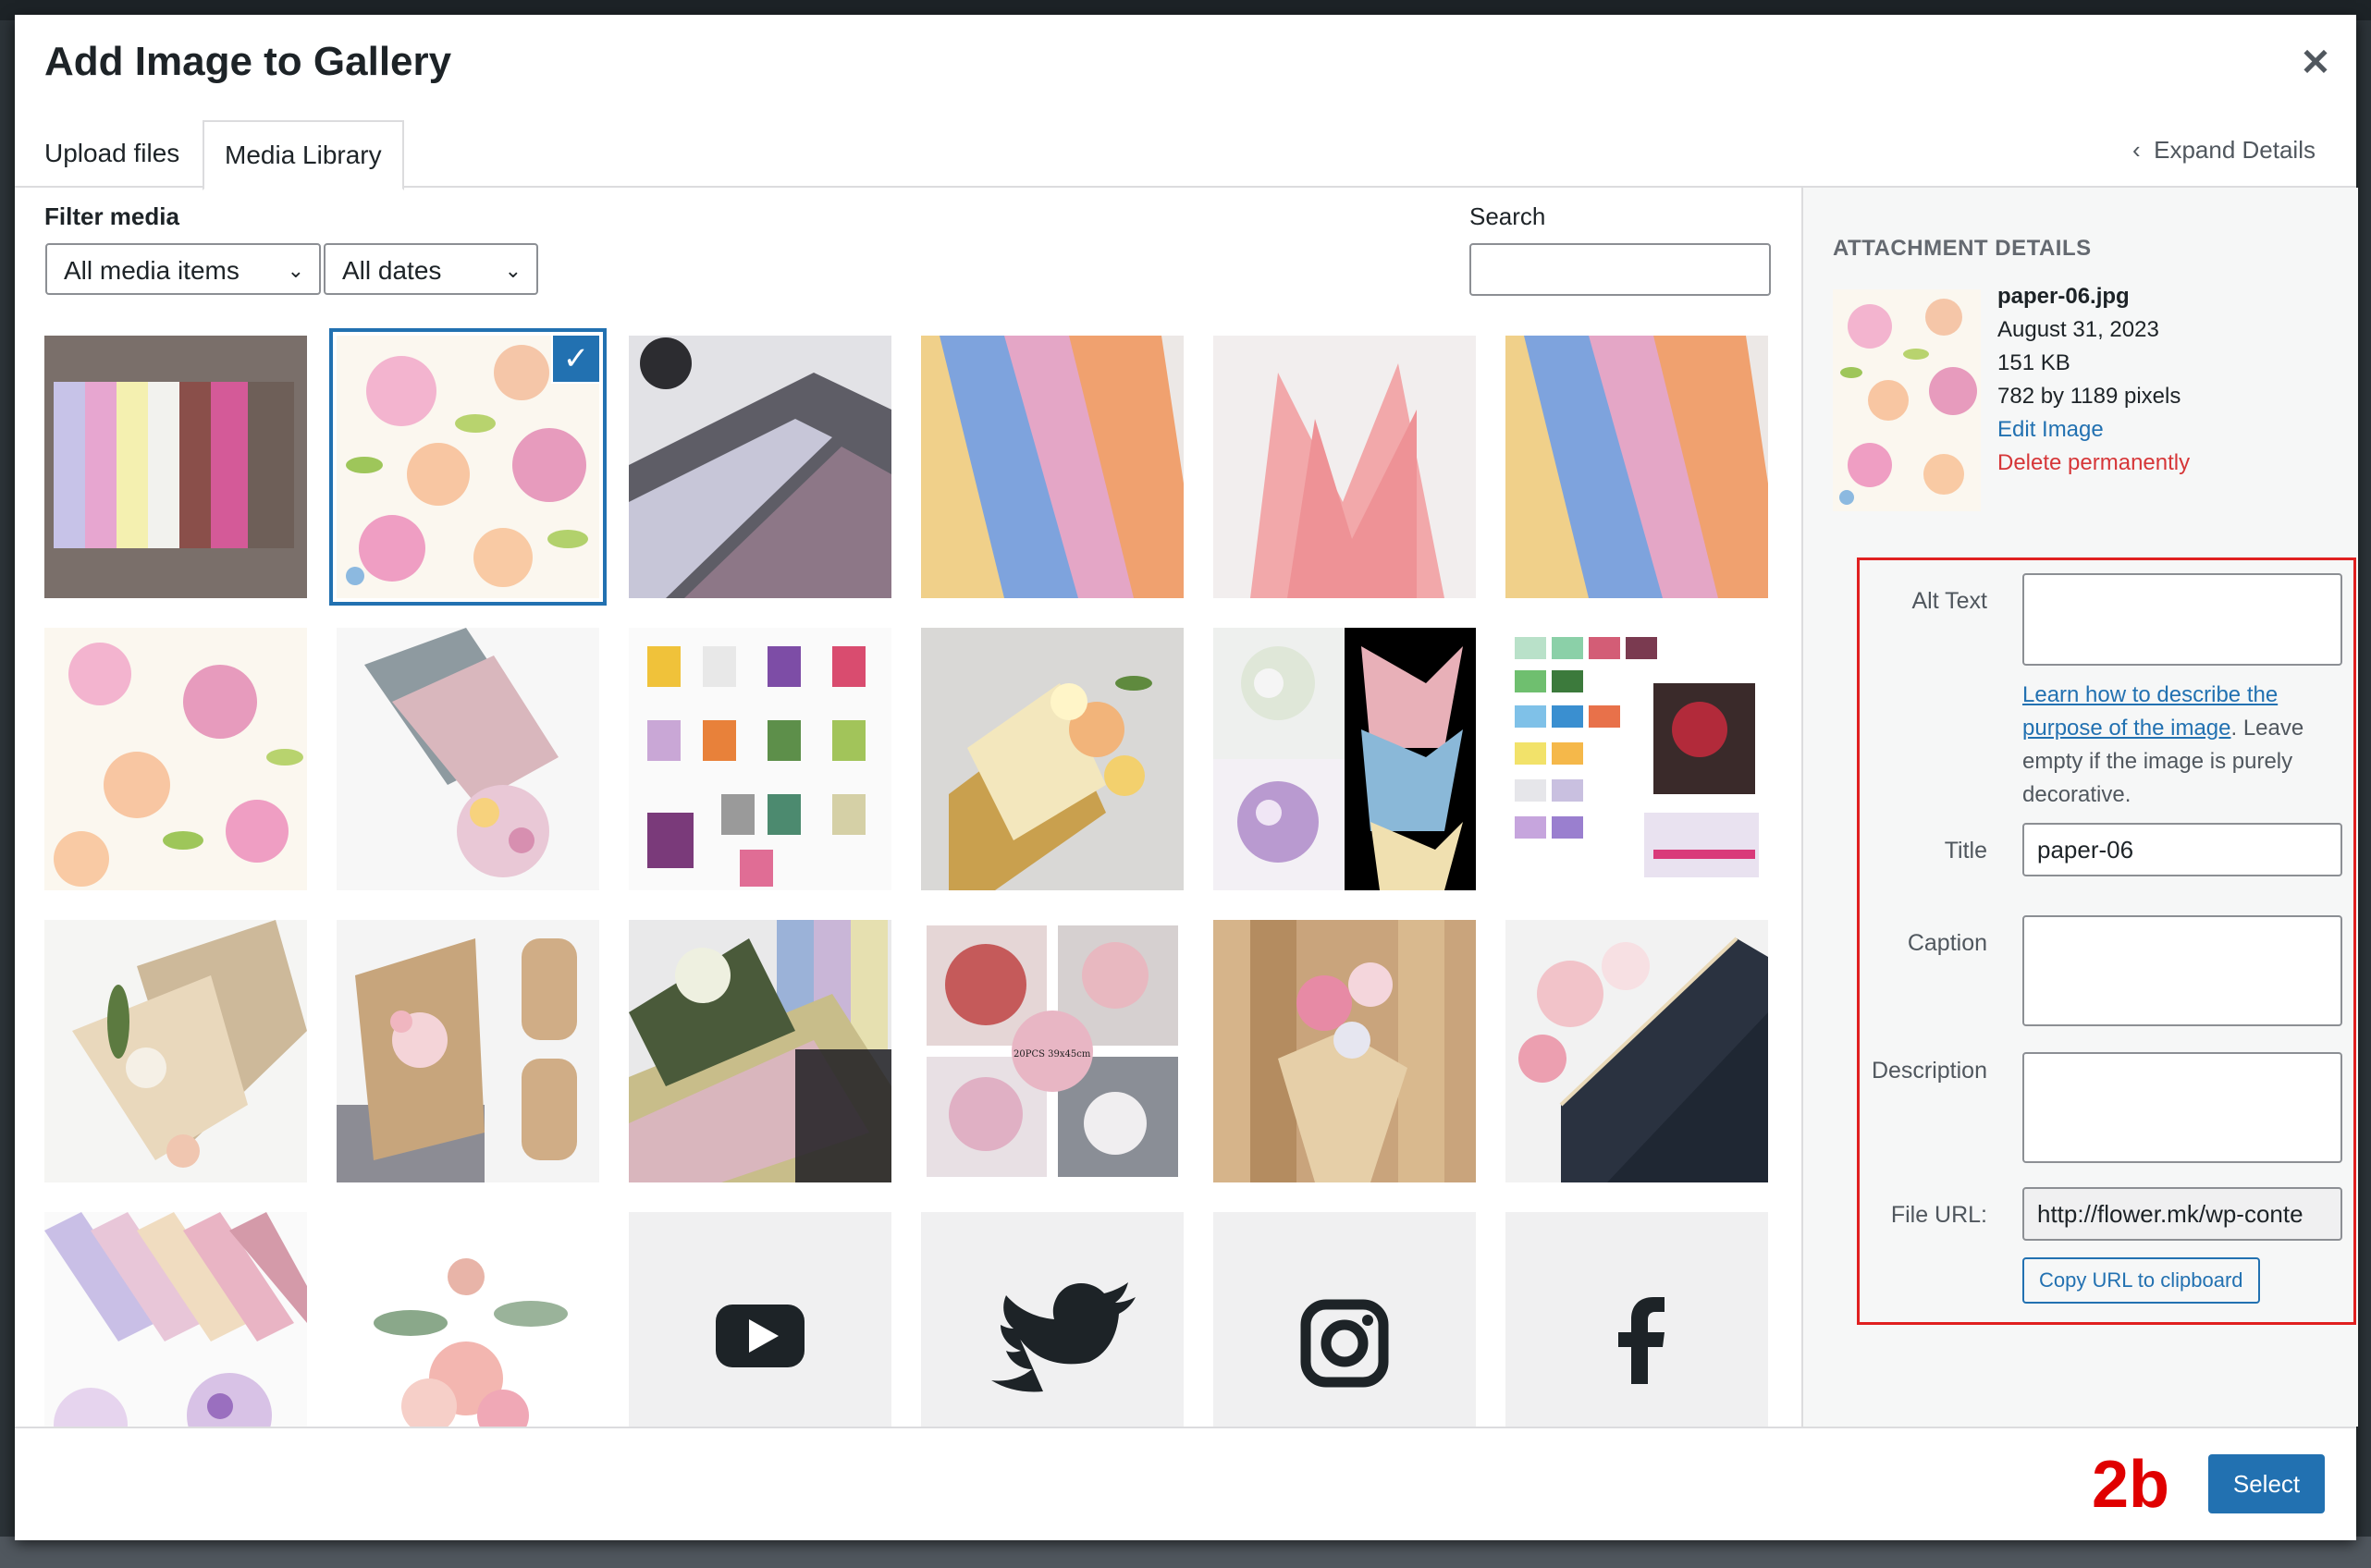 This screenshot has width=2371, height=1568. Describe the element at coordinates (2266, 1484) in the screenshot. I see `select-button: Select` at that location.